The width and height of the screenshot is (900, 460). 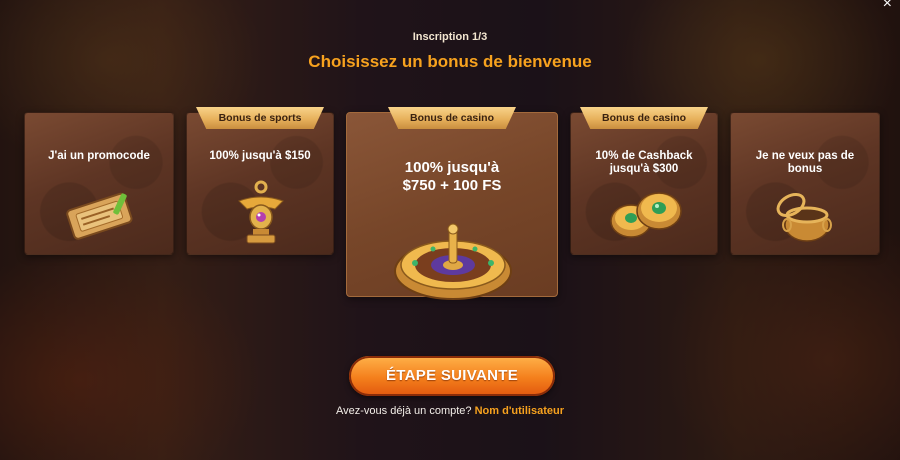 I want to click on next-step-button: ÉTAPE SUIVANTE, so click(x=452, y=376).